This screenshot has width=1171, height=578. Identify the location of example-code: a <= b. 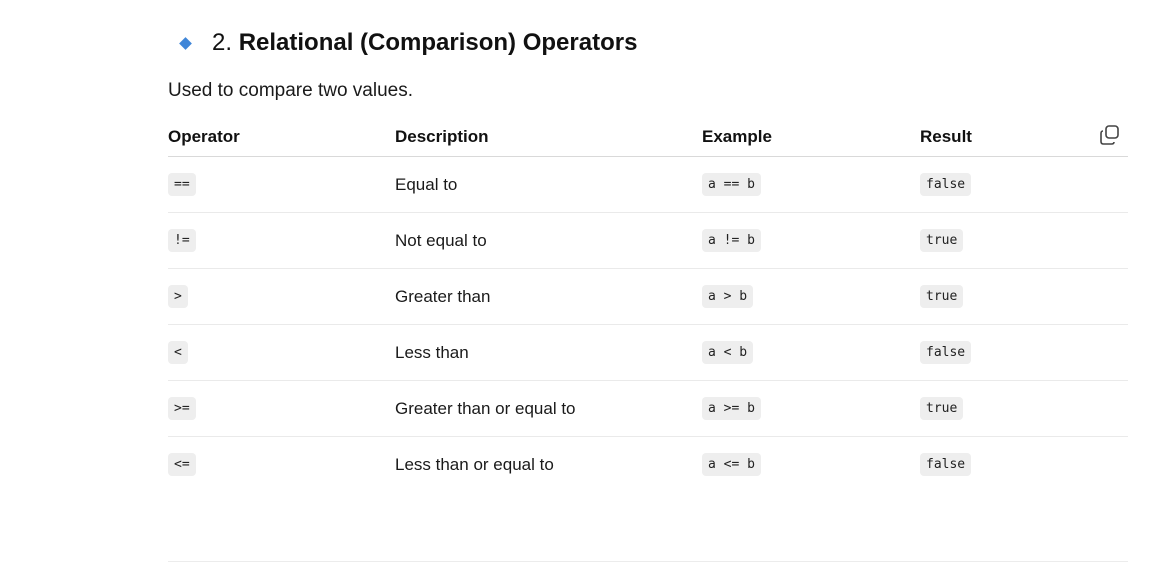
(731, 464).